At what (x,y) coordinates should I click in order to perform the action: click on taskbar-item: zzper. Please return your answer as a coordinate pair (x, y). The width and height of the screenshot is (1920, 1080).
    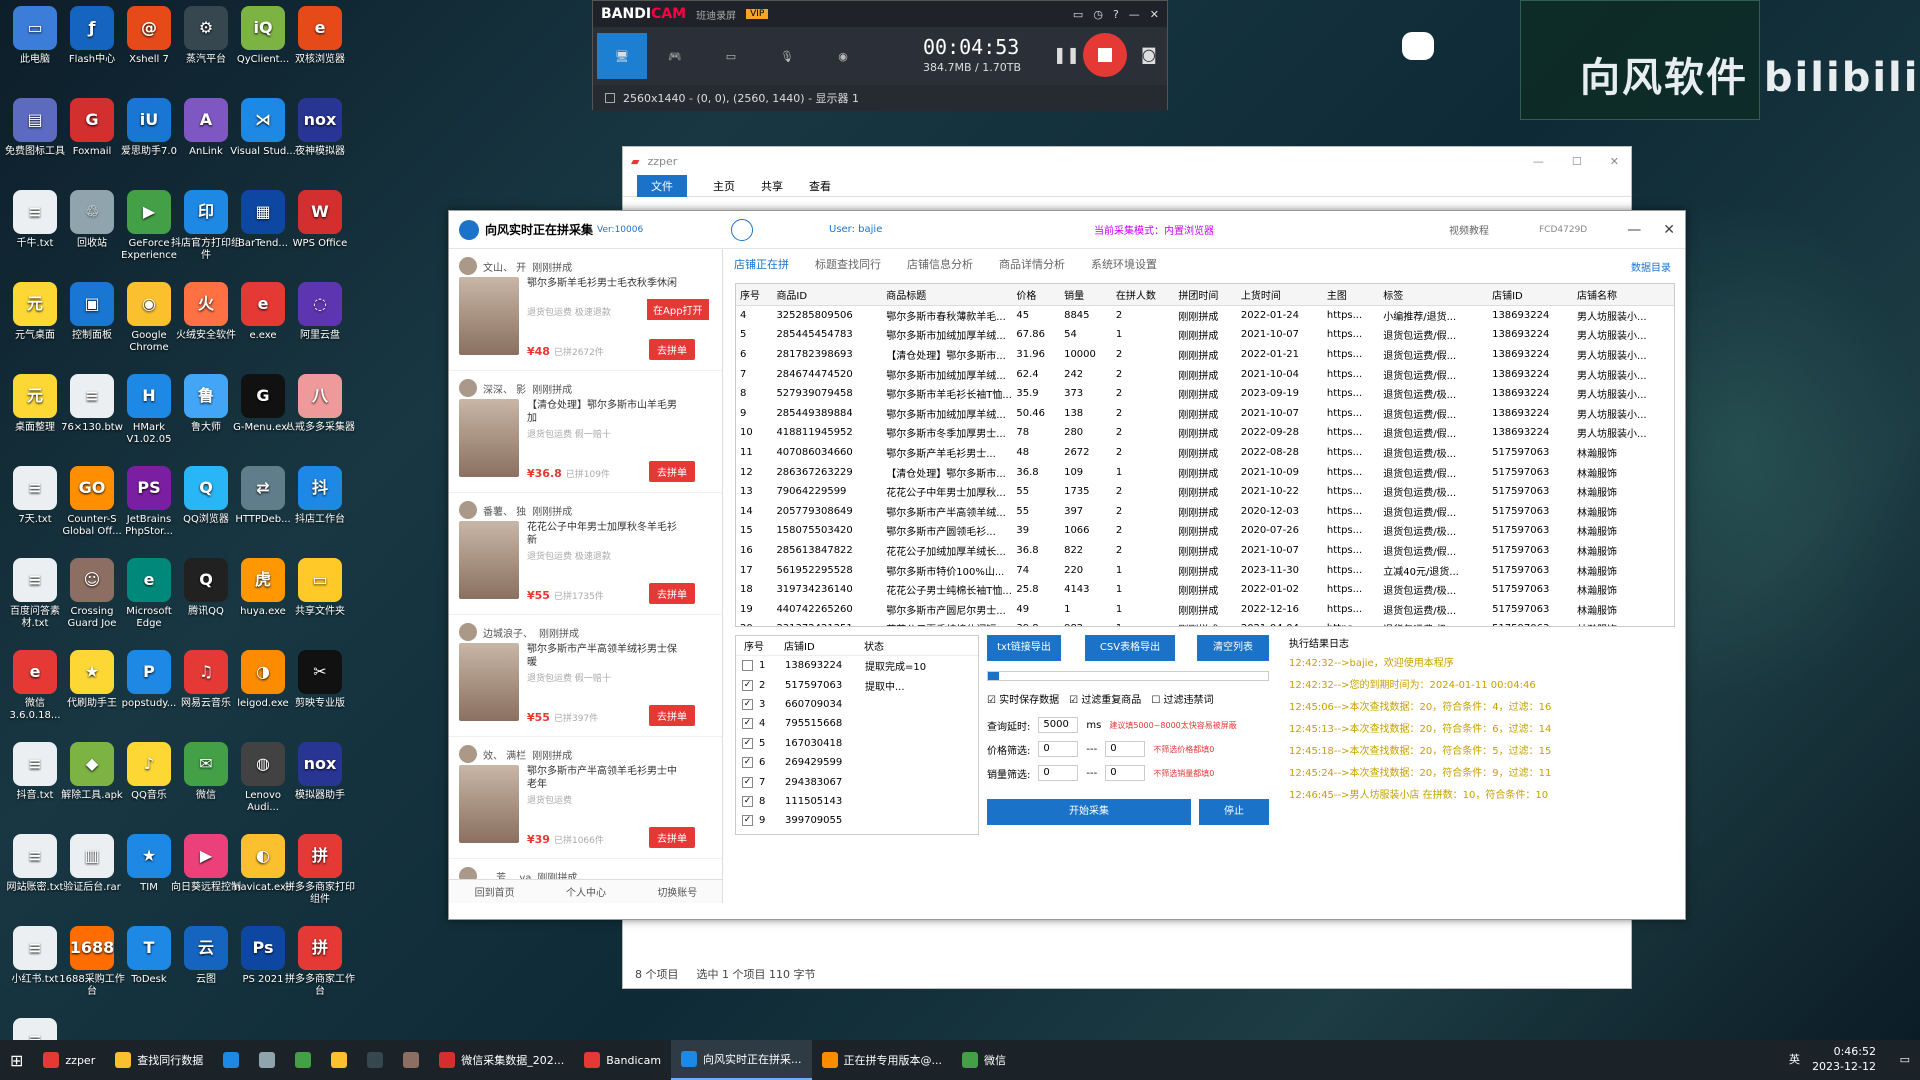
    Looking at the image, I should click on (69, 1060).